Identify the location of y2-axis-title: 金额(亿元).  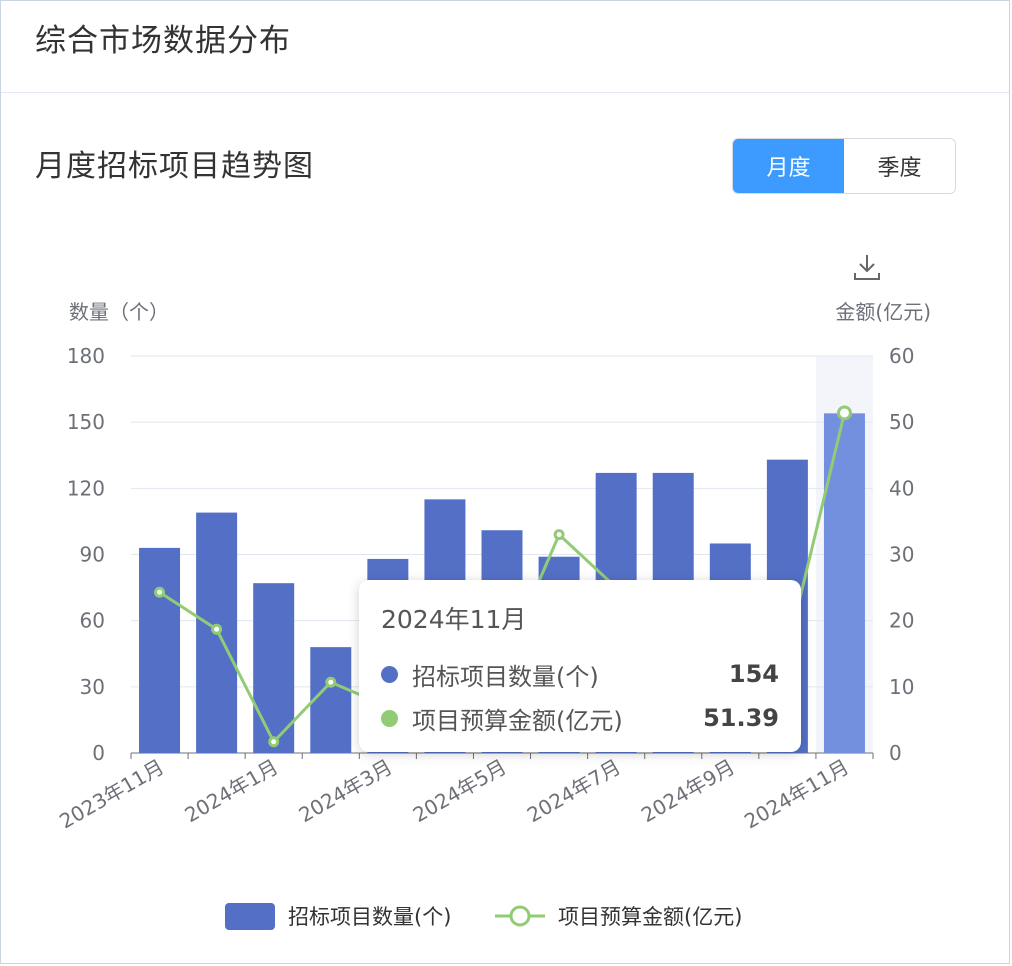
(883, 312).